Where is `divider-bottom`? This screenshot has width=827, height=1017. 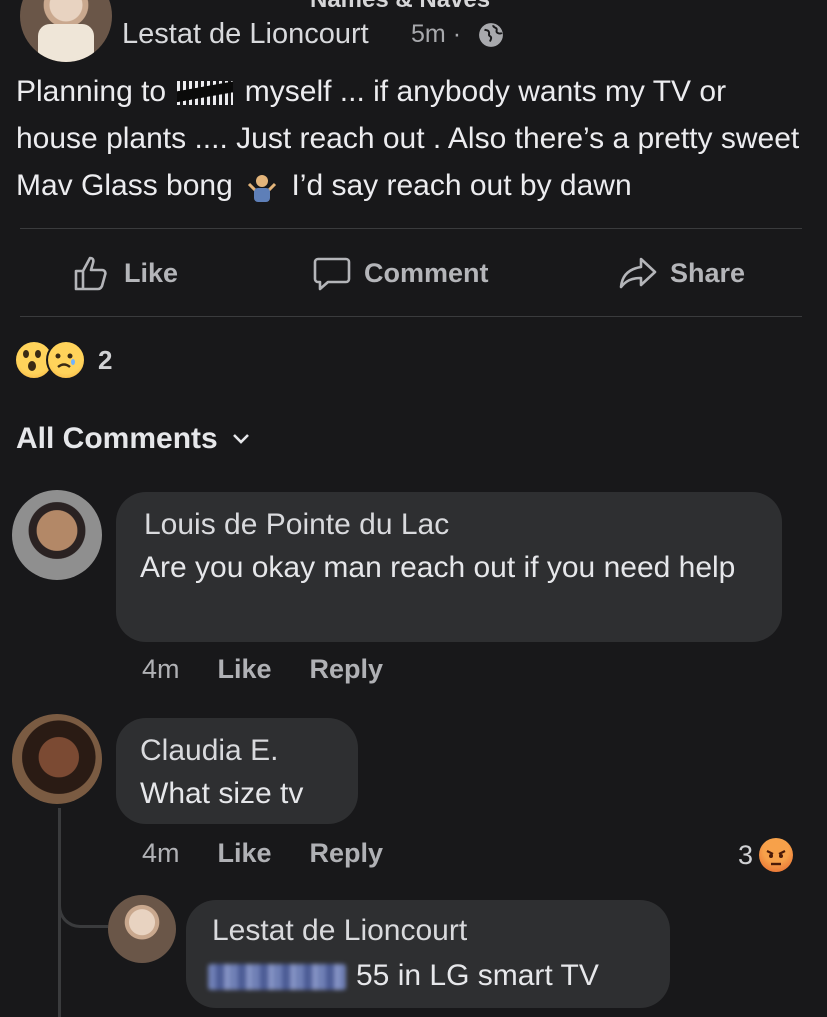
divider-bottom is located at coordinates (411, 316).